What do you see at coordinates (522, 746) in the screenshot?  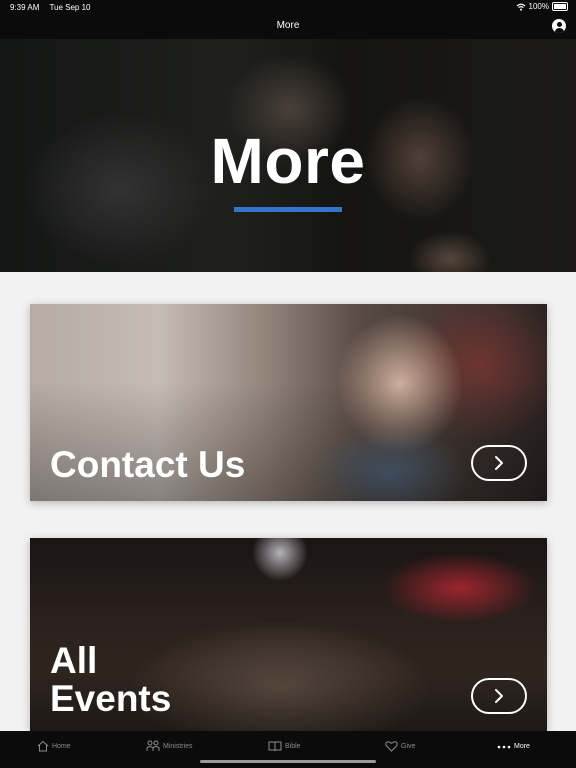 I see `tab-more-label: More` at bounding box center [522, 746].